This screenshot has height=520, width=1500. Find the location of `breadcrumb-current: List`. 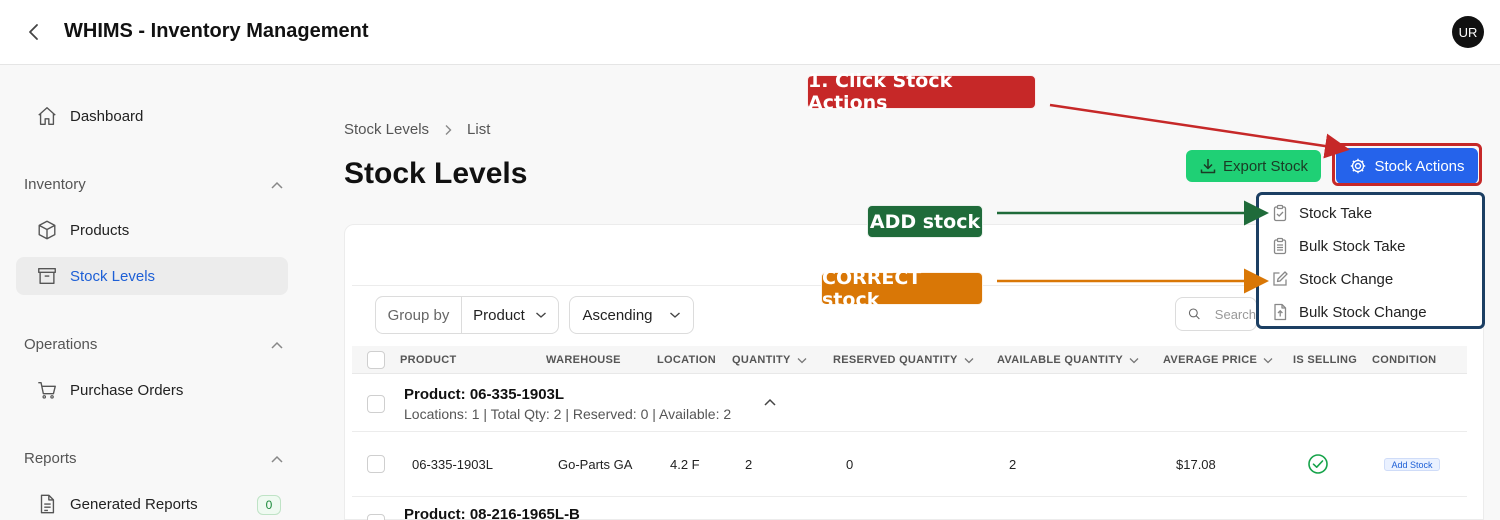

breadcrumb-current: List is located at coordinates (479, 129).